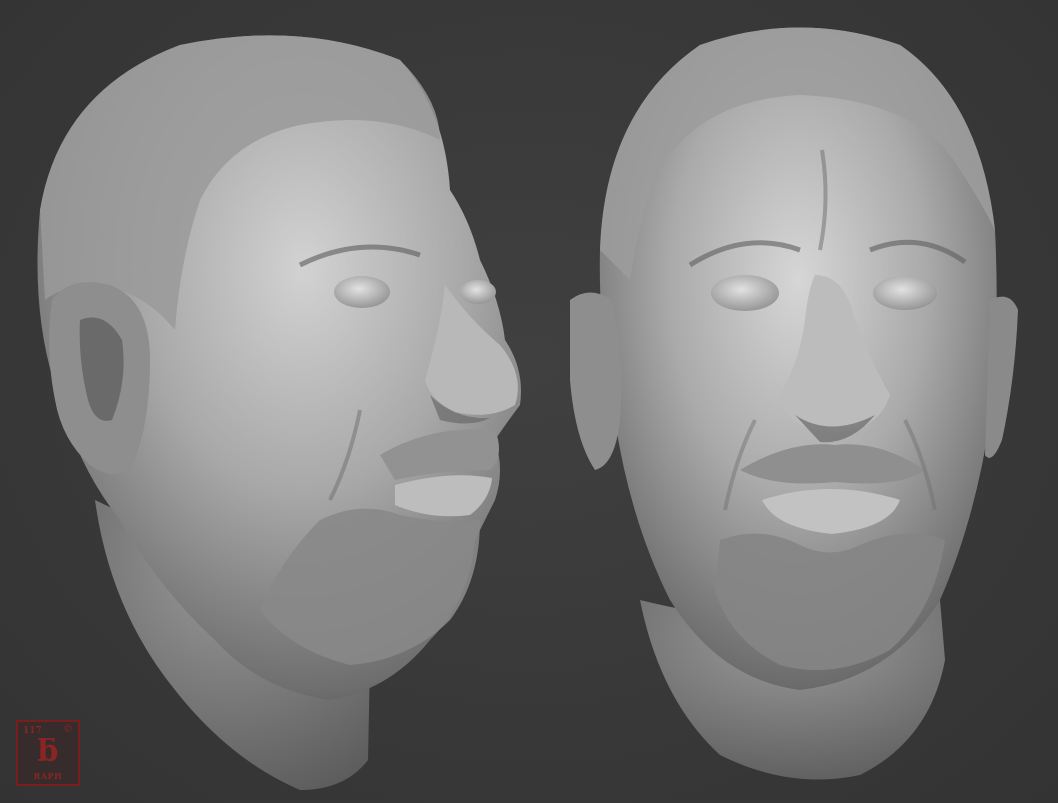 The width and height of the screenshot is (1058, 803). Describe the element at coordinates (68, 729) in the screenshot. I see `copyright-symbol: ©` at that location.